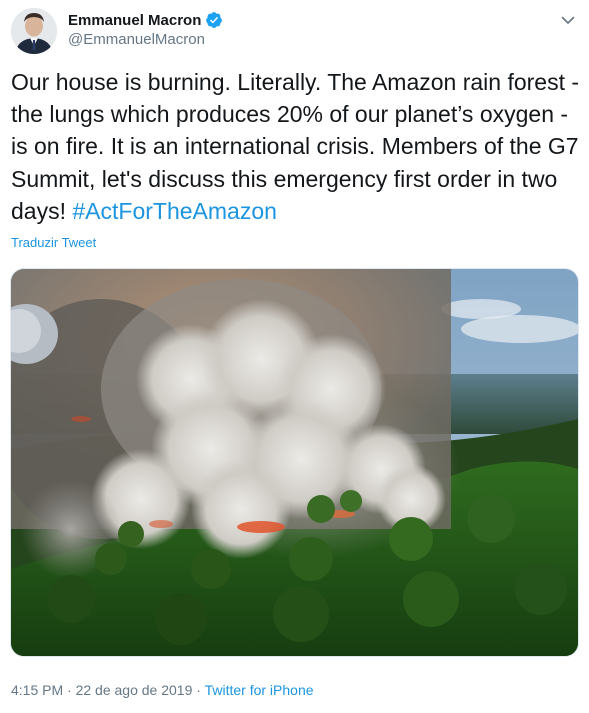 The image size is (589, 713). Describe the element at coordinates (134, 690) in the screenshot. I see `tweet-date: 22 de ago de 2019` at that location.